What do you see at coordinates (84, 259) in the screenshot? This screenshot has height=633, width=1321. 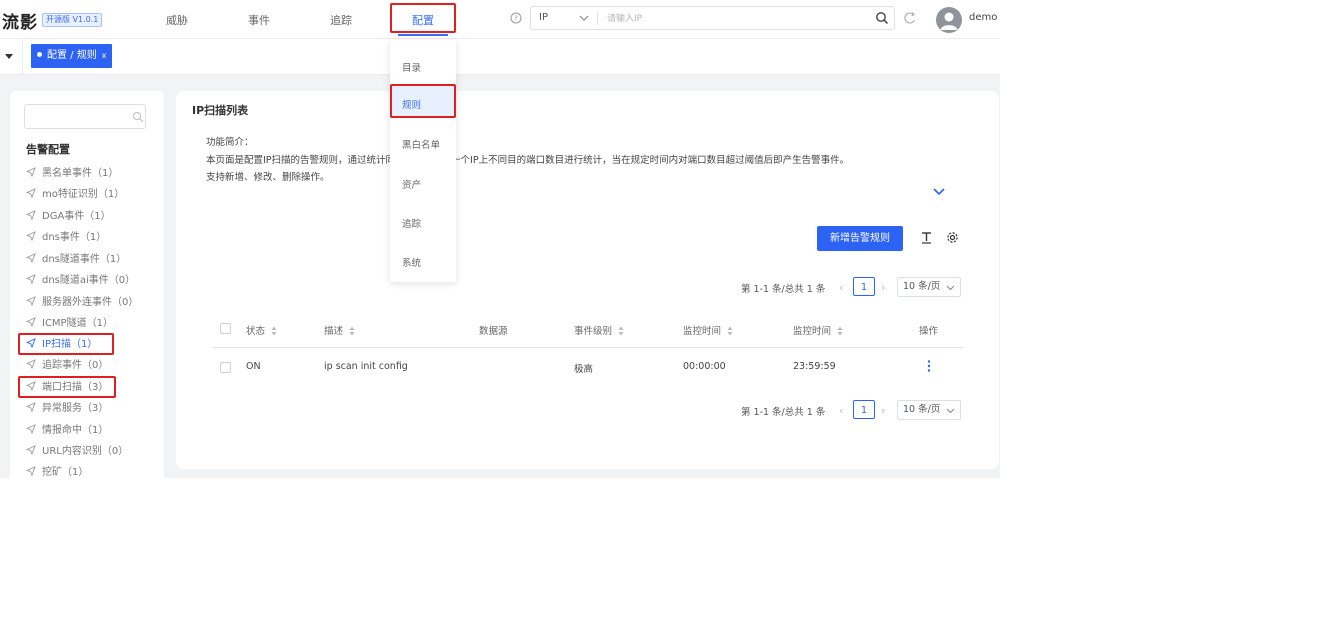 I see `sidebar-item-label: dns隧道事件（1）` at bounding box center [84, 259].